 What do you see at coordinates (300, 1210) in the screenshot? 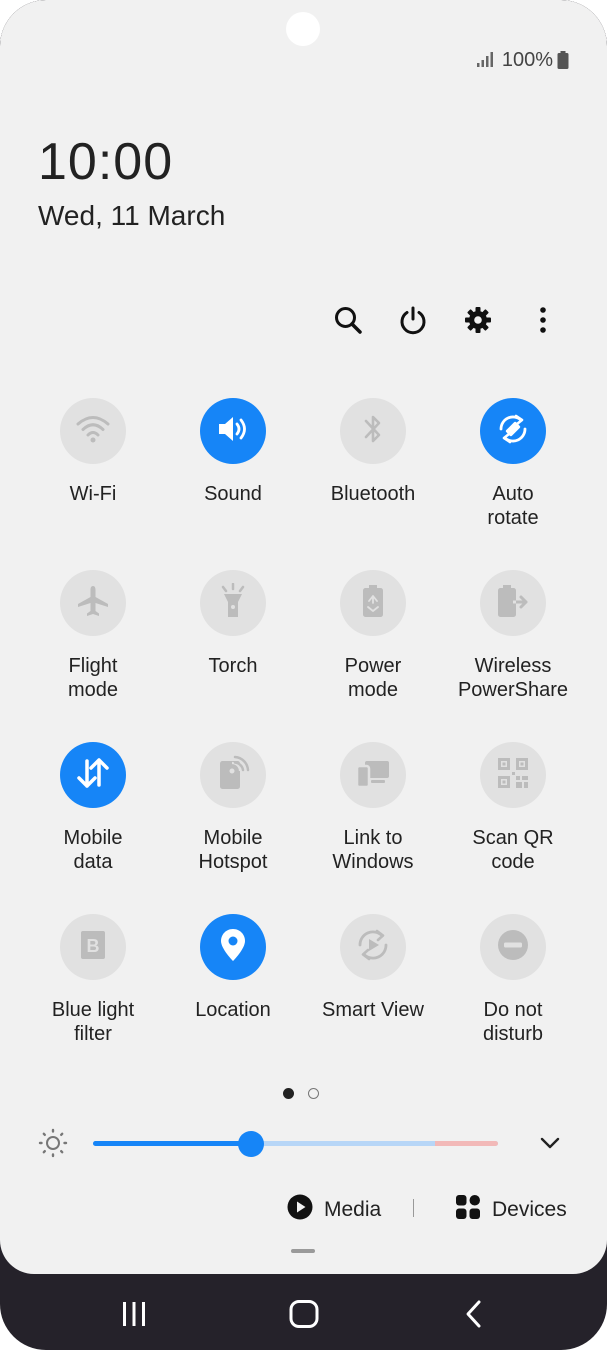
I see `play-icon` at bounding box center [300, 1210].